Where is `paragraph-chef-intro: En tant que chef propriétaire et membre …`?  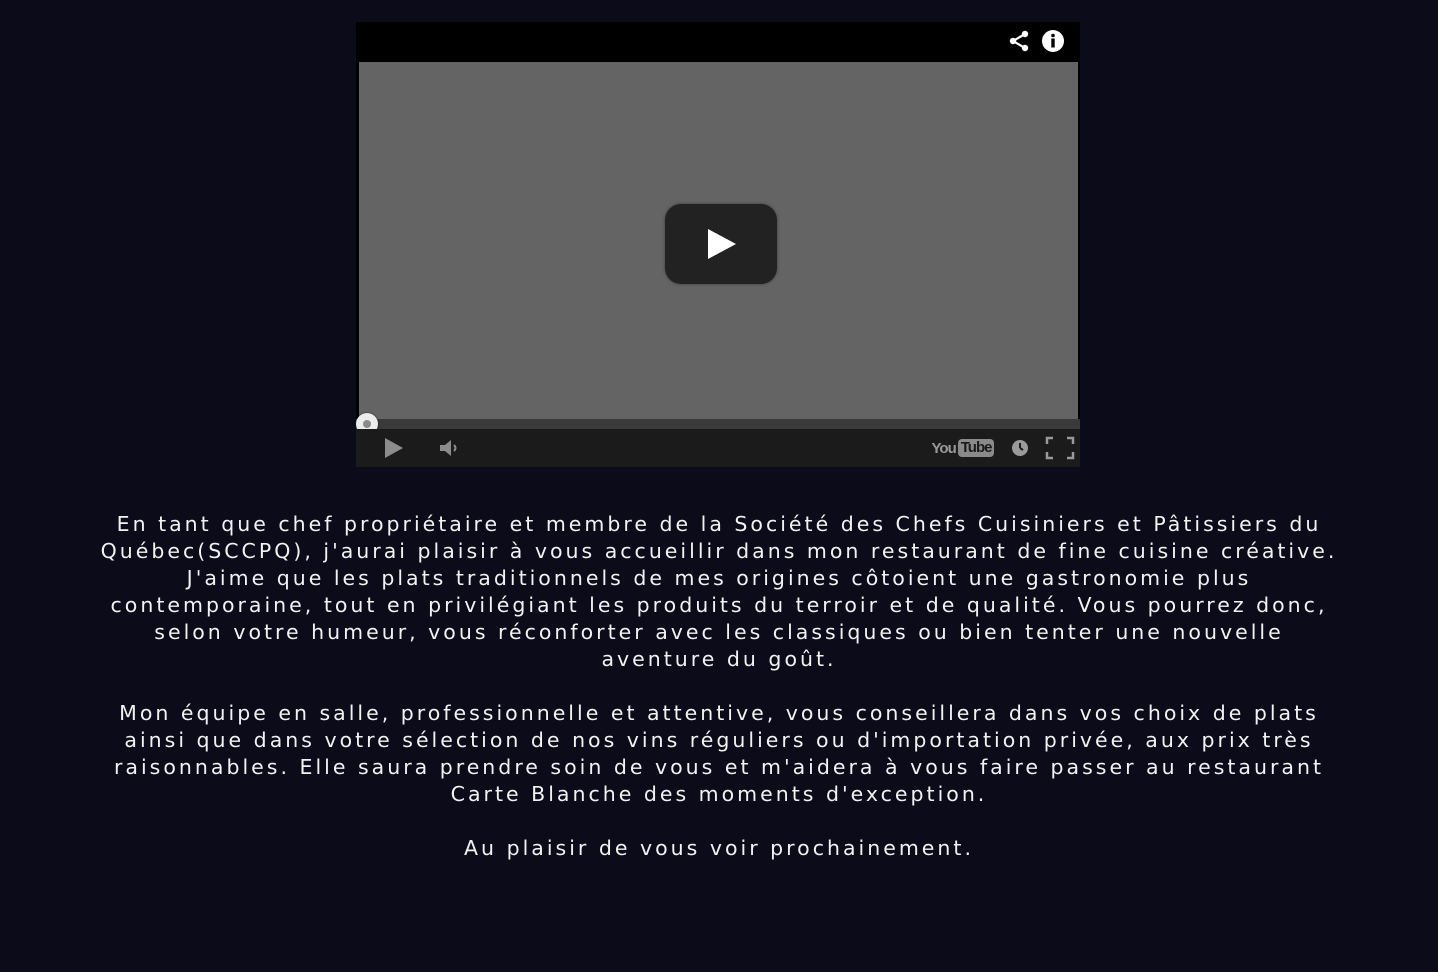 paragraph-chef-intro: En tant que chef propriétaire et membre … is located at coordinates (719, 537).